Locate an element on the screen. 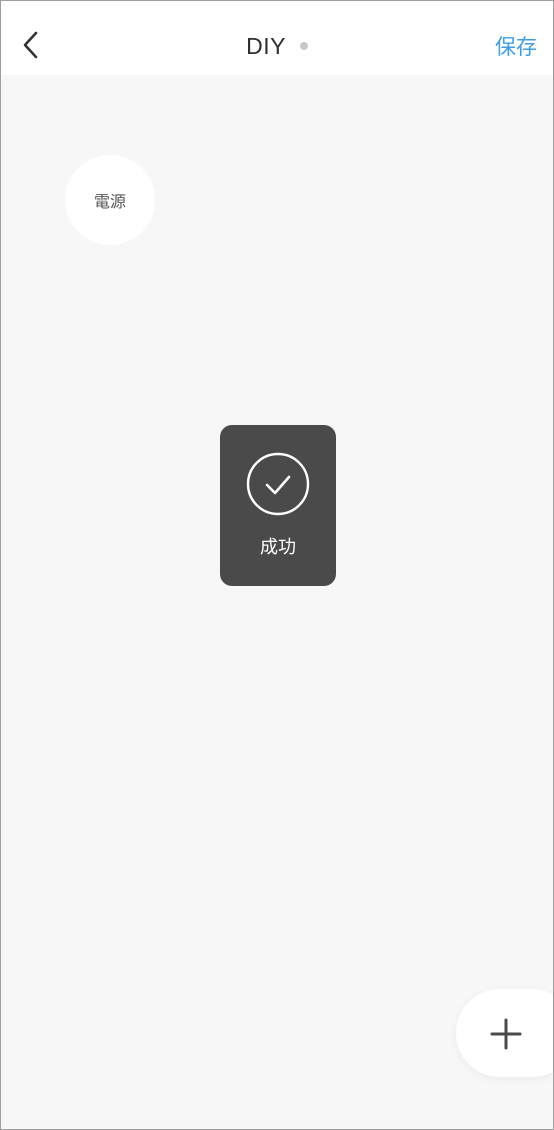 This screenshot has width=554, height=1130. plus-icon is located at coordinates (506, 1034).